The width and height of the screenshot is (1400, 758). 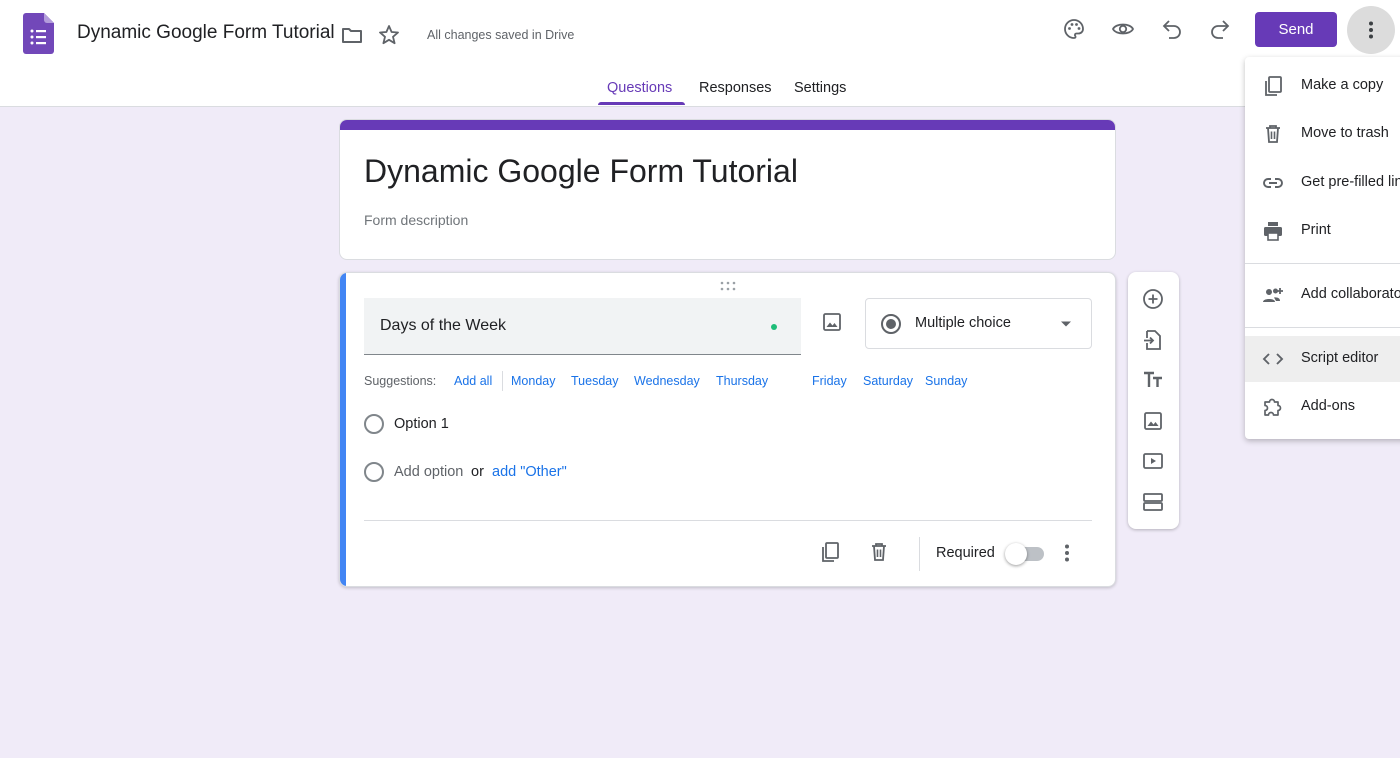 I want to click on required-toggle-knob, so click(x=1016, y=554).